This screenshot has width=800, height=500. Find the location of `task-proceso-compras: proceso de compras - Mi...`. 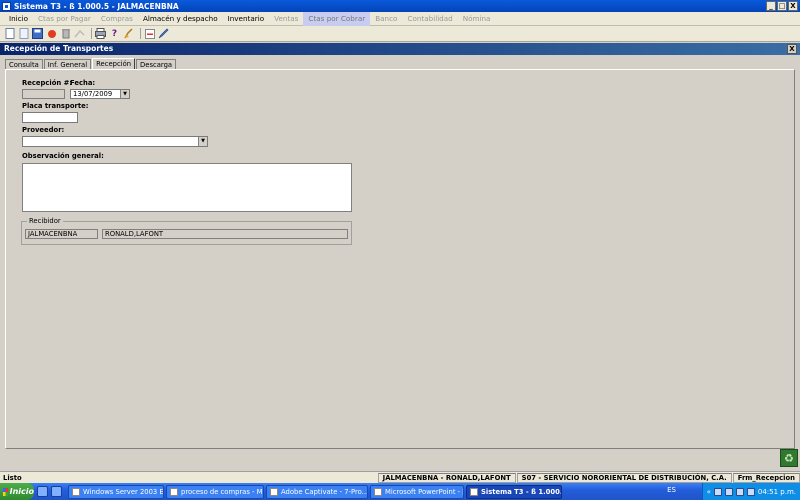

task-proceso-compras: proceso de compras - Mi... is located at coordinates (215, 491).